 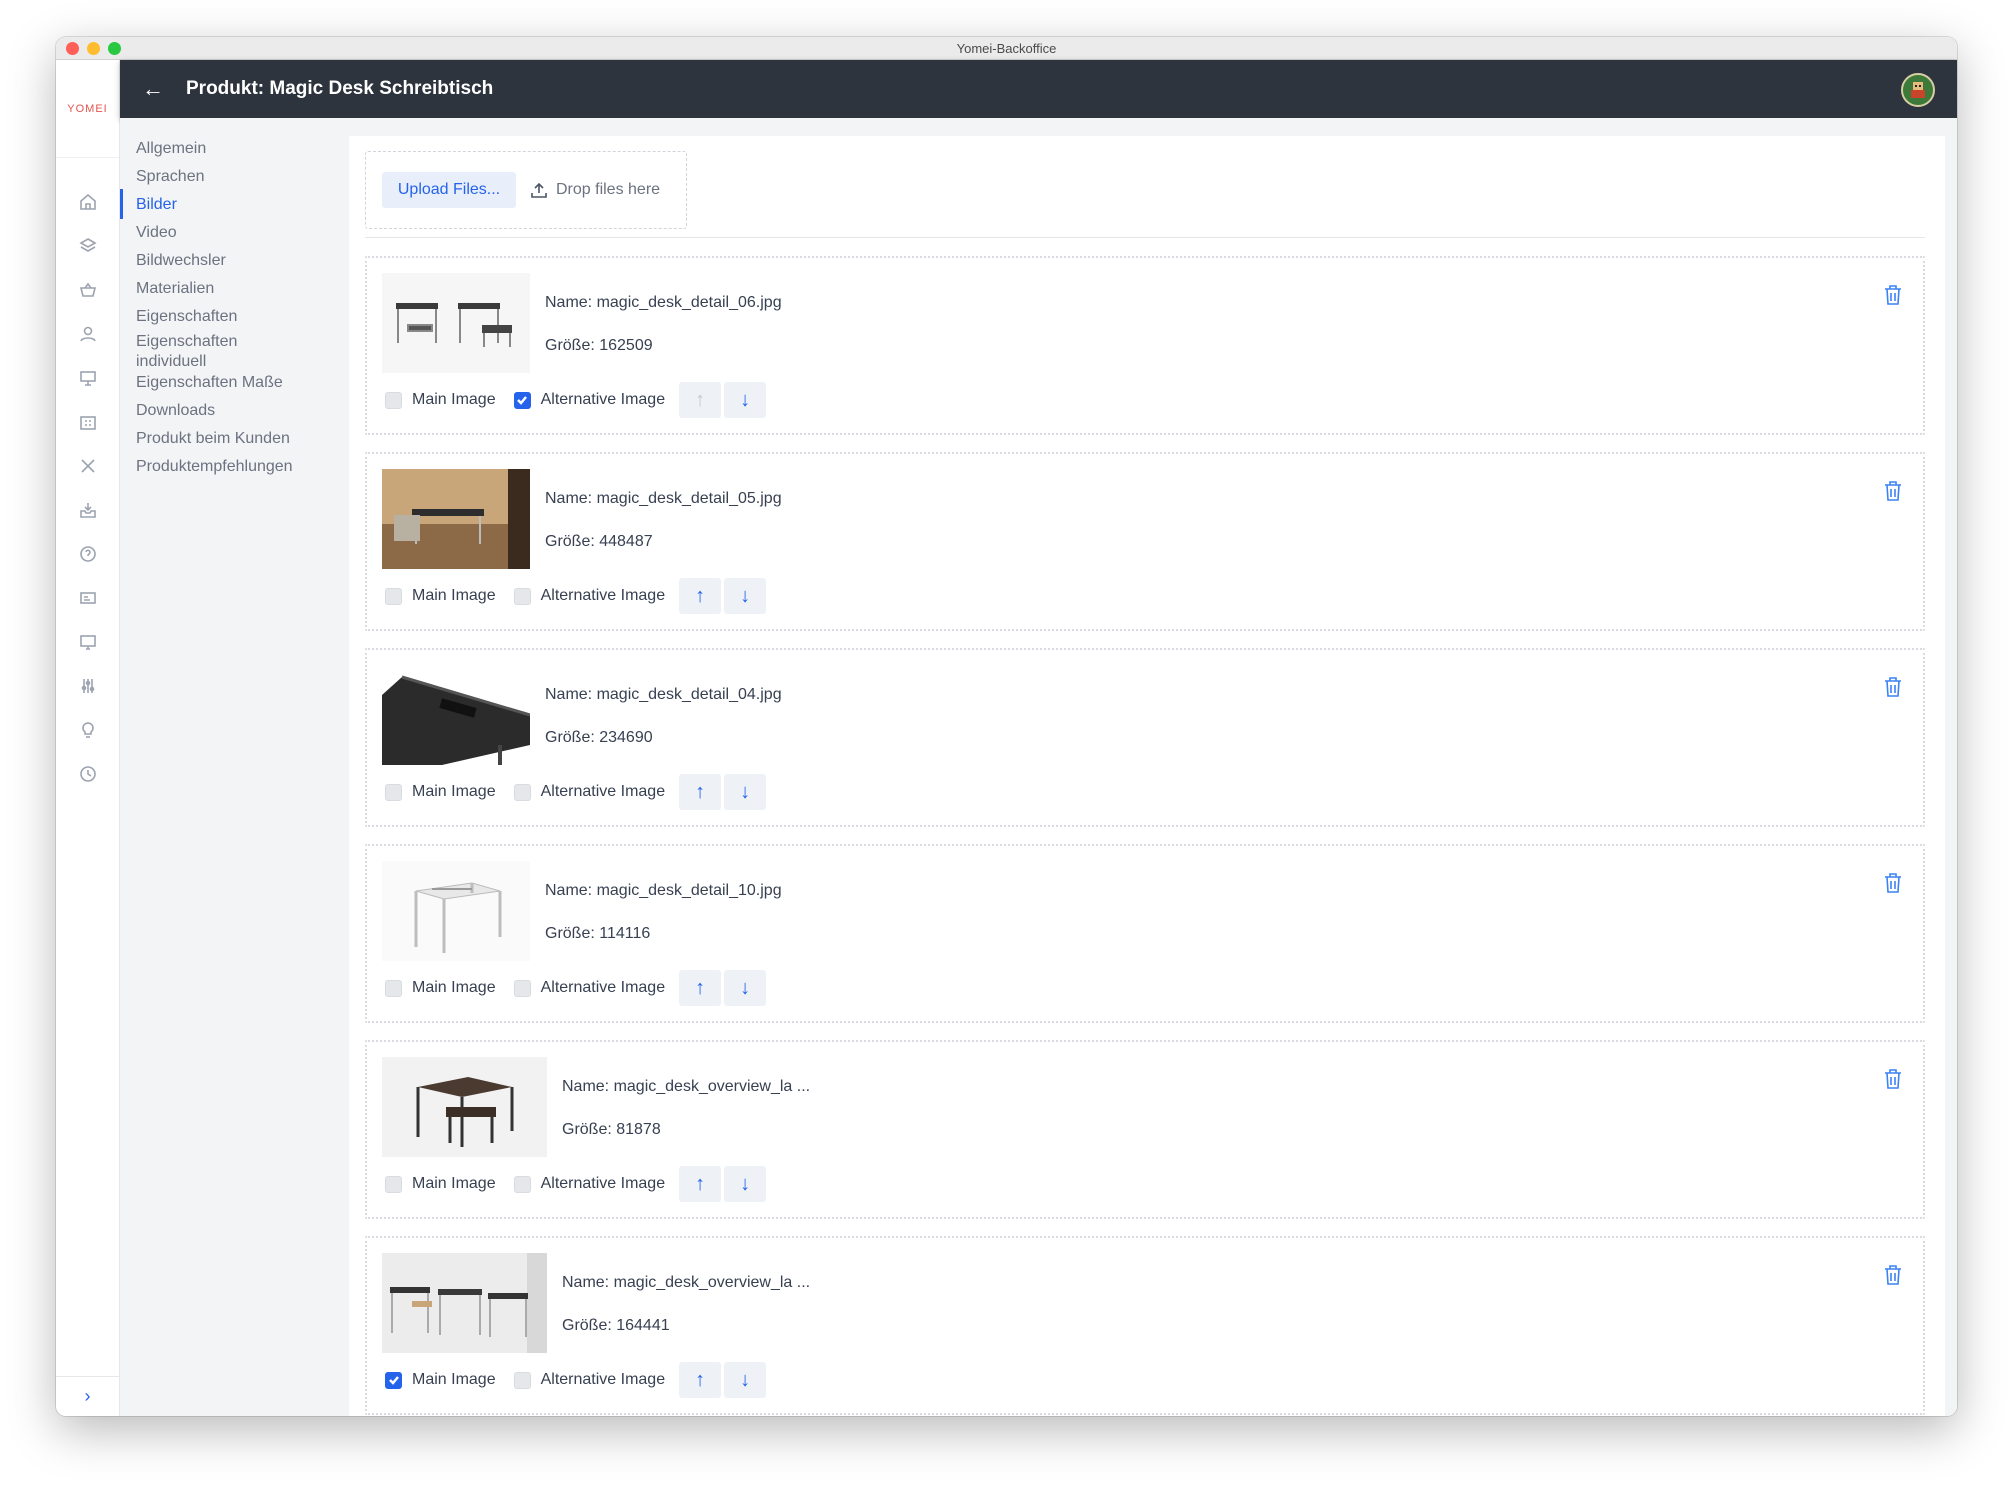 What do you see at coordinates (190, 352) in the screenshot?
I see `menu-item-eigenschaften-individuell: Eigenschaften individuell` at bounding box center [190, 352].